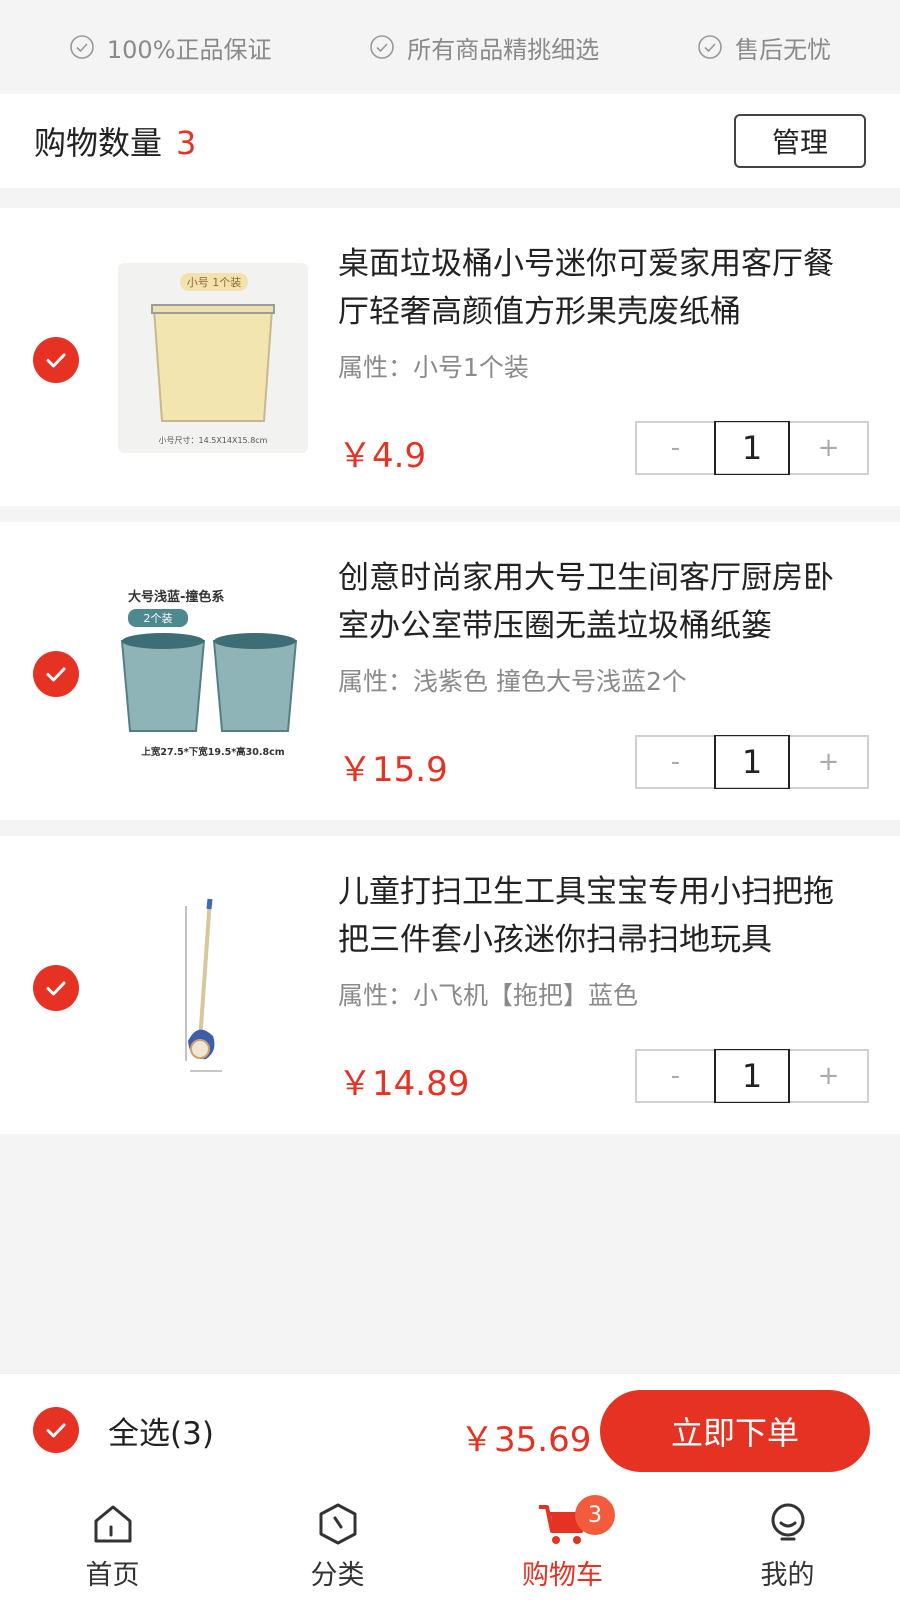 Image resolution: width=900 pixels, height=1600 pixels. What do you see at coordinates (433, 367) in the screenshot?
I see `item-attribute: 属性：小号1个装` at bounding box center [433, 367].